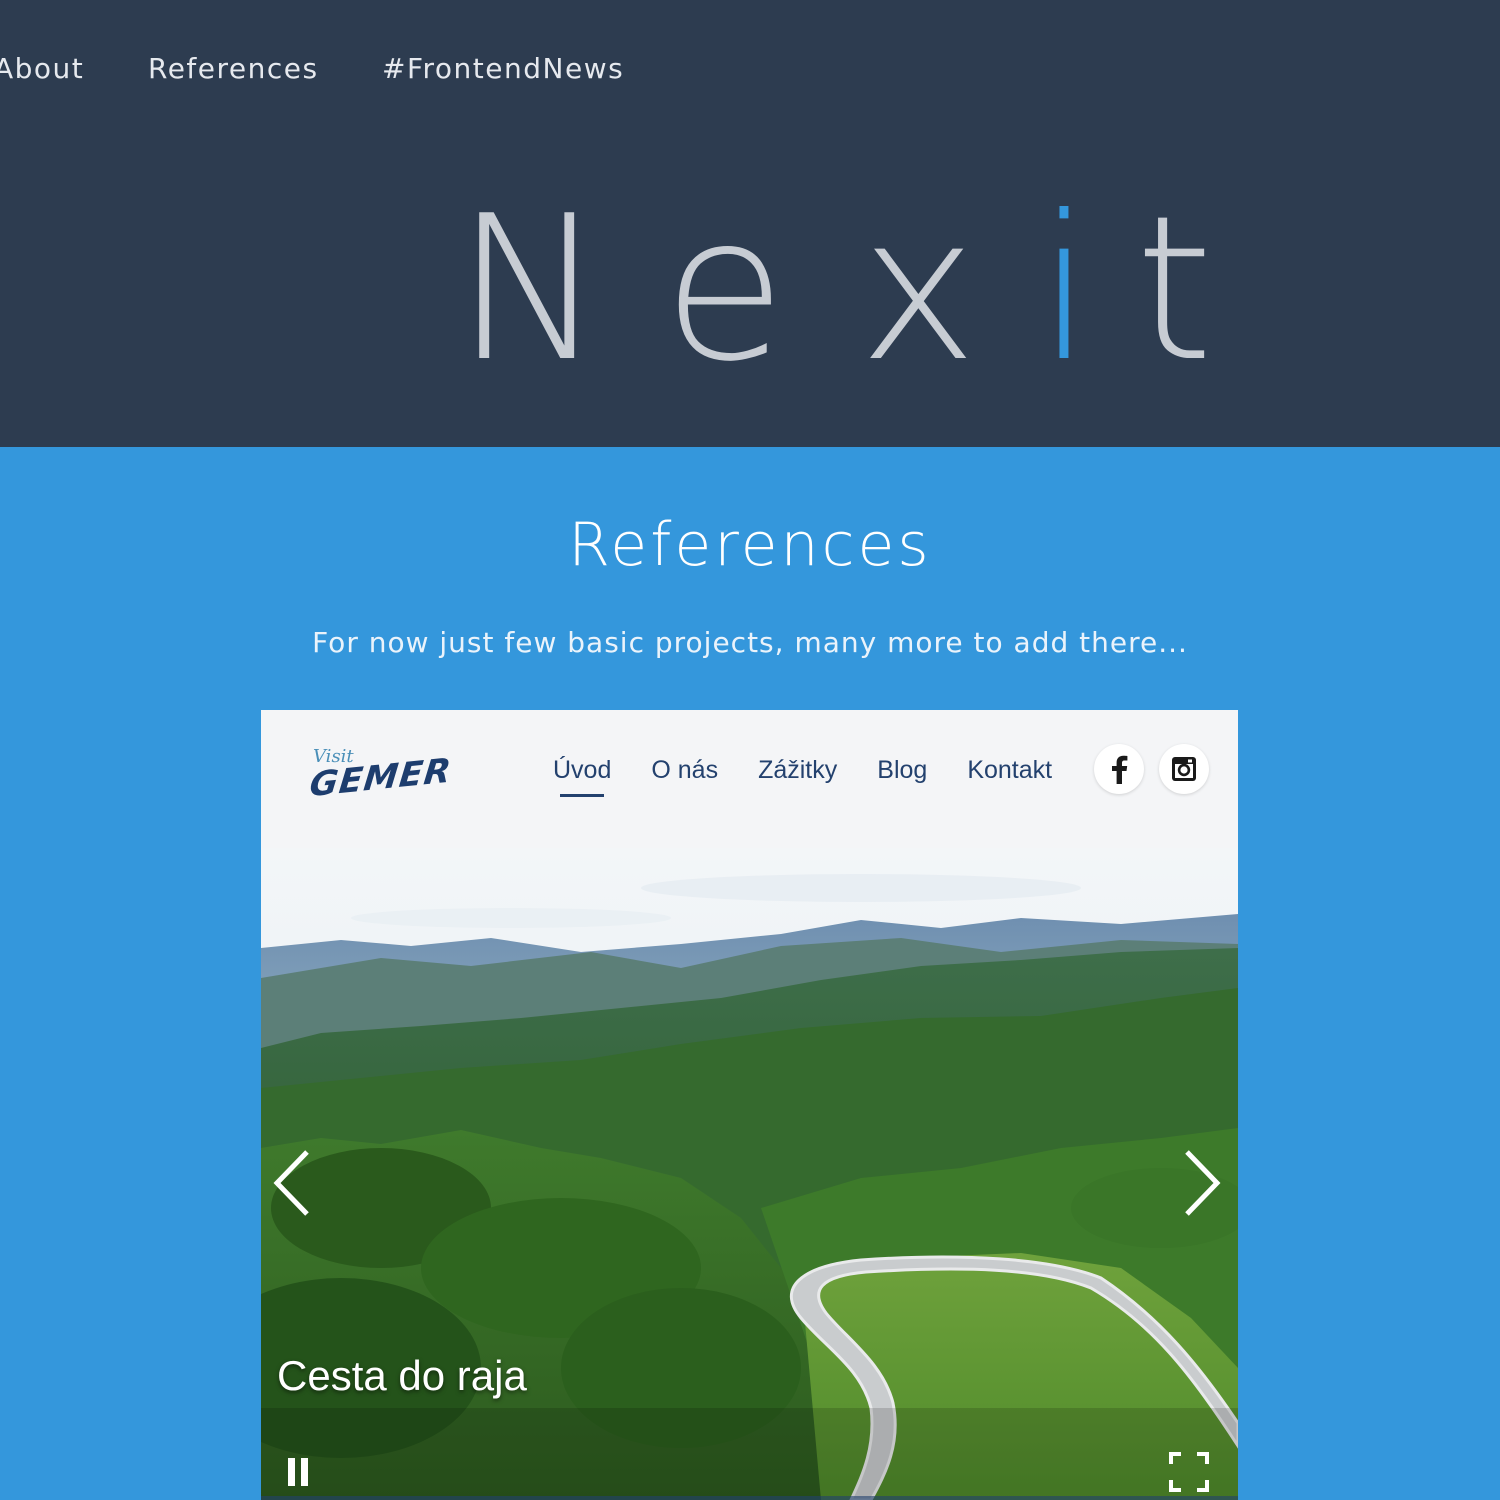 The width and height of the screenshot is (1500, 1500). What do you see at coordinates (835, 290) in the screenshot?
I see `site-logo: N e x i t` at bounding box center [835, 290].